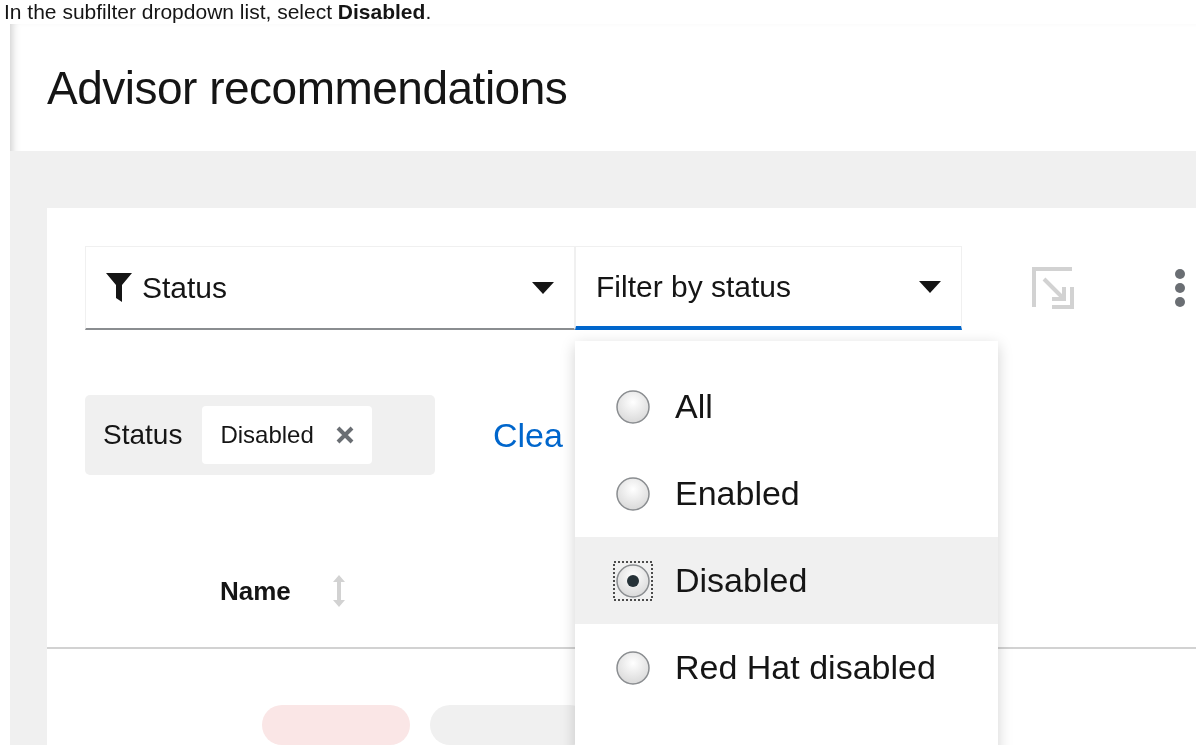 The height and width of the screenshot is (745, 1196). Describe the element at coordinates (528, 435) in the screenshot. I see `clear-filters-link: Clea` at that location.